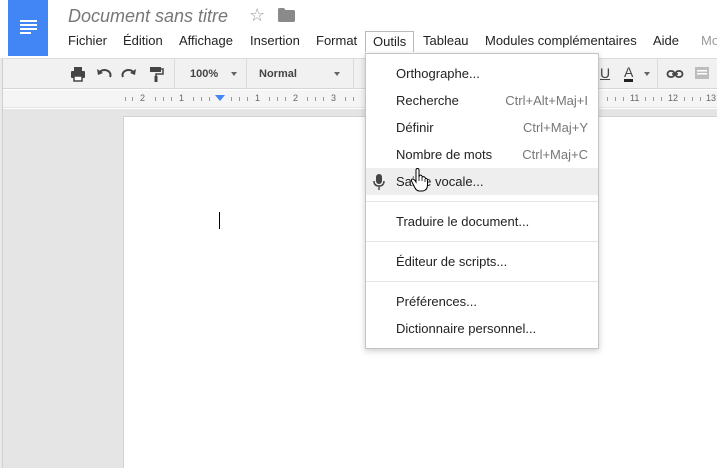 This screenshot has height=468, width=717. I want to click on link-icon, so click(675, 74).